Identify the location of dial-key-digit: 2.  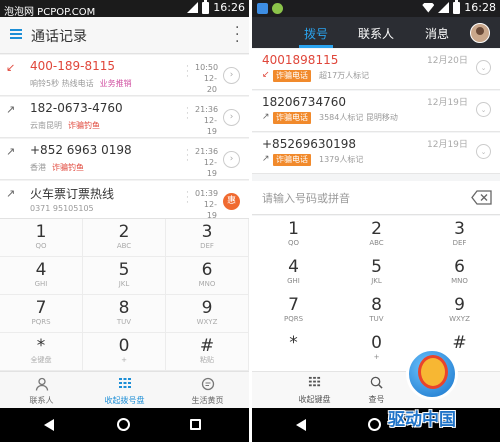
(124, 232).